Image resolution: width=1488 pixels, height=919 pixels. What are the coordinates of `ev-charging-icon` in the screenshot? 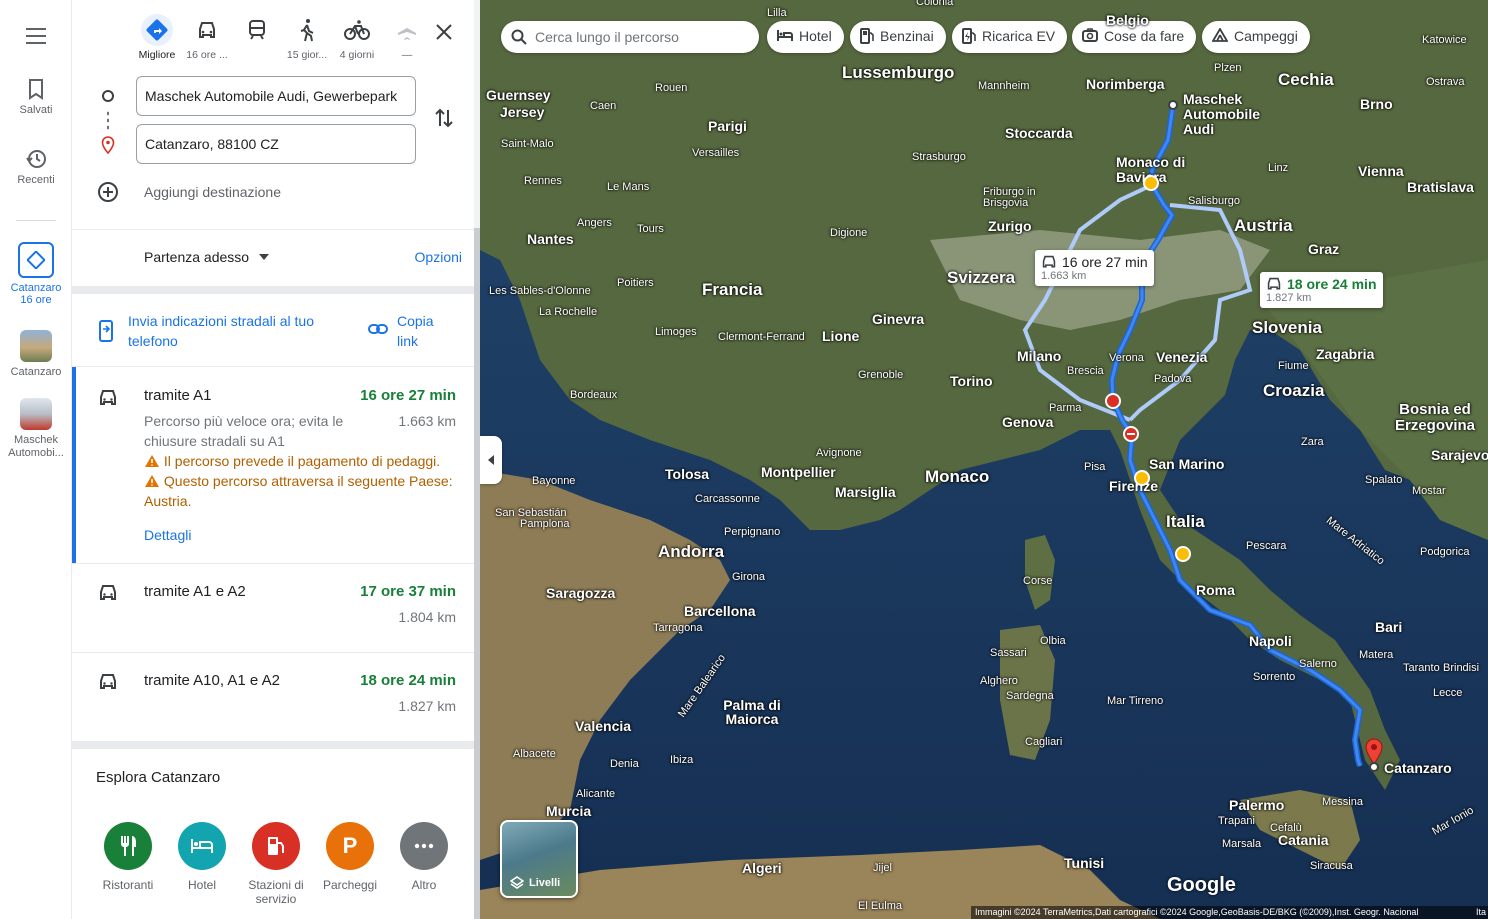 It's located at (969, 36).